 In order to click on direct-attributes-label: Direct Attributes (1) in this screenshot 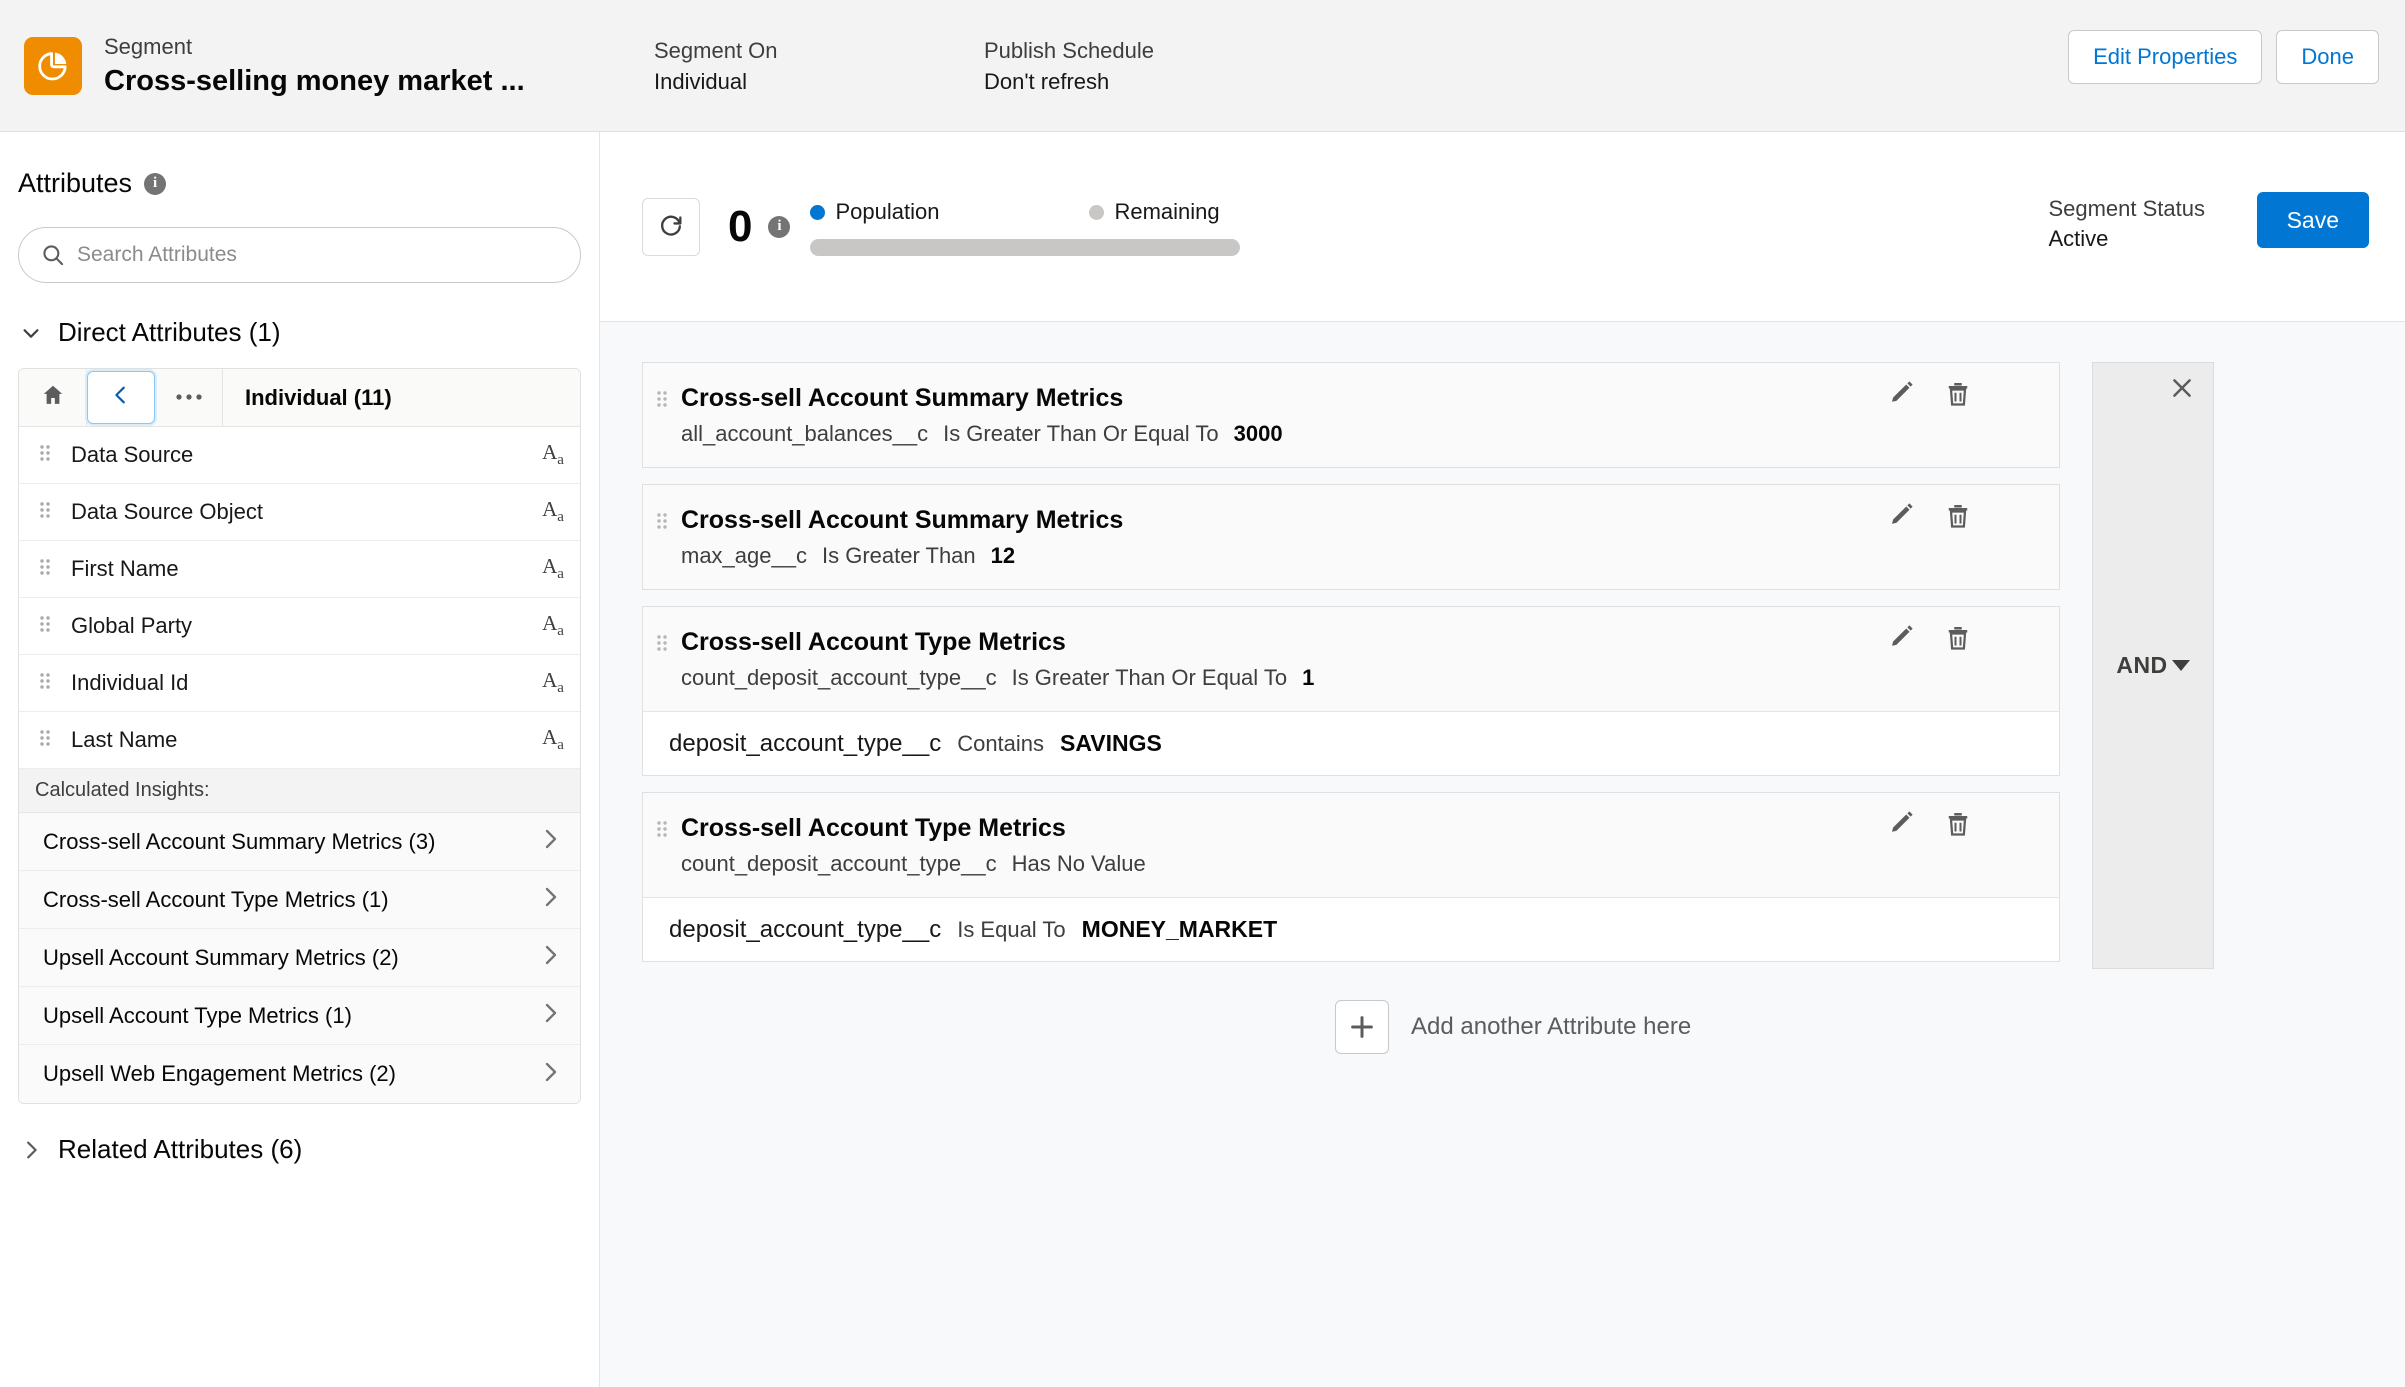, I will do `click(169, 332)`.